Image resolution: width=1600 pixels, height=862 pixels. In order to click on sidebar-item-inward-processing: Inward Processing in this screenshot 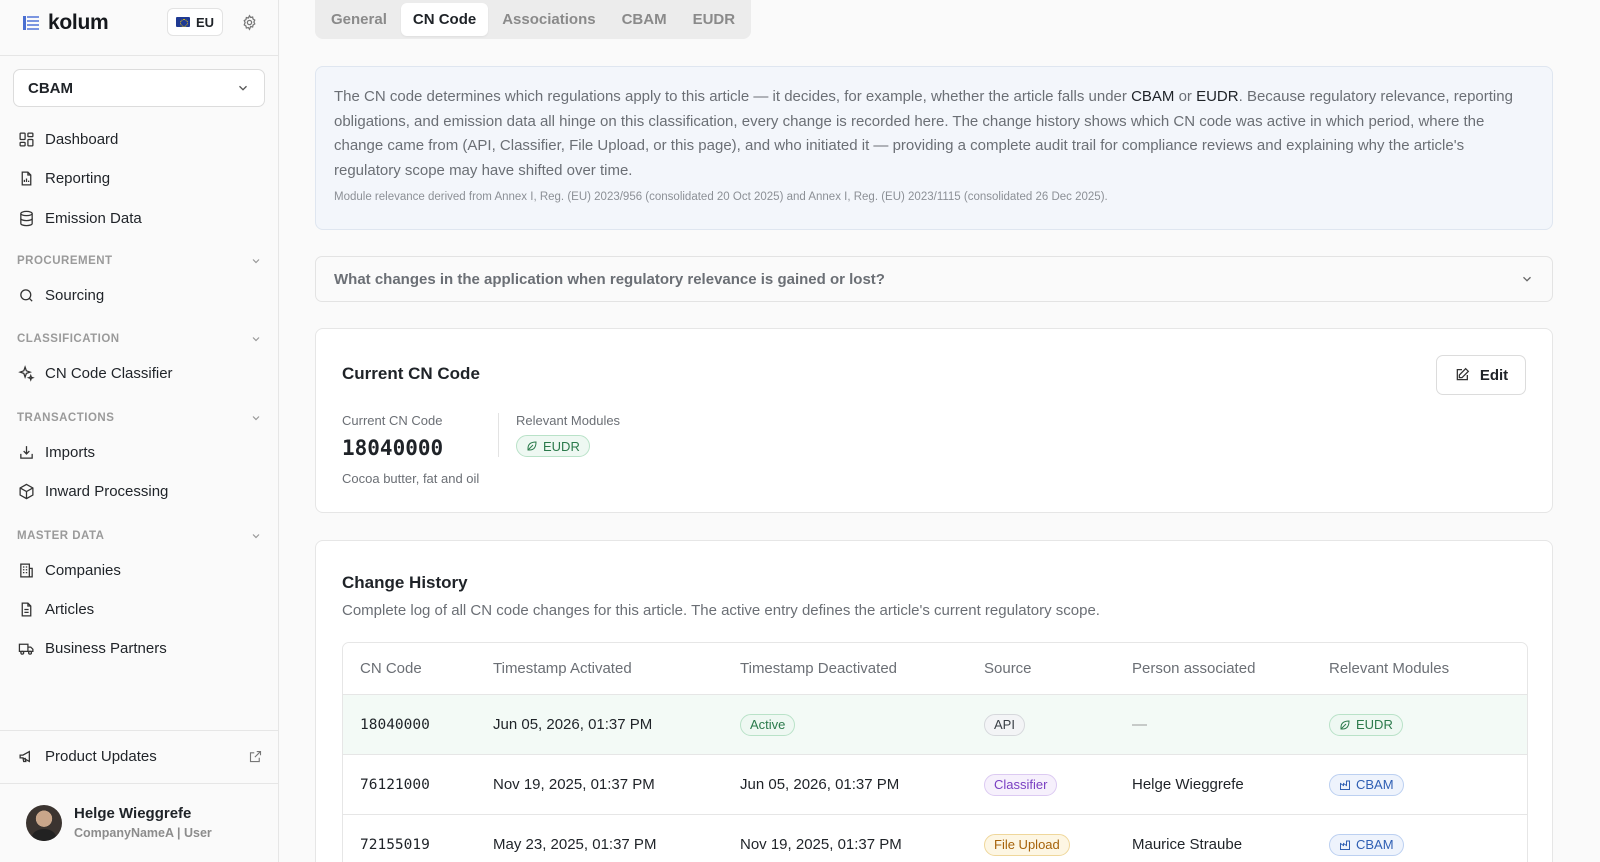, I will do `click(140, 491)`.